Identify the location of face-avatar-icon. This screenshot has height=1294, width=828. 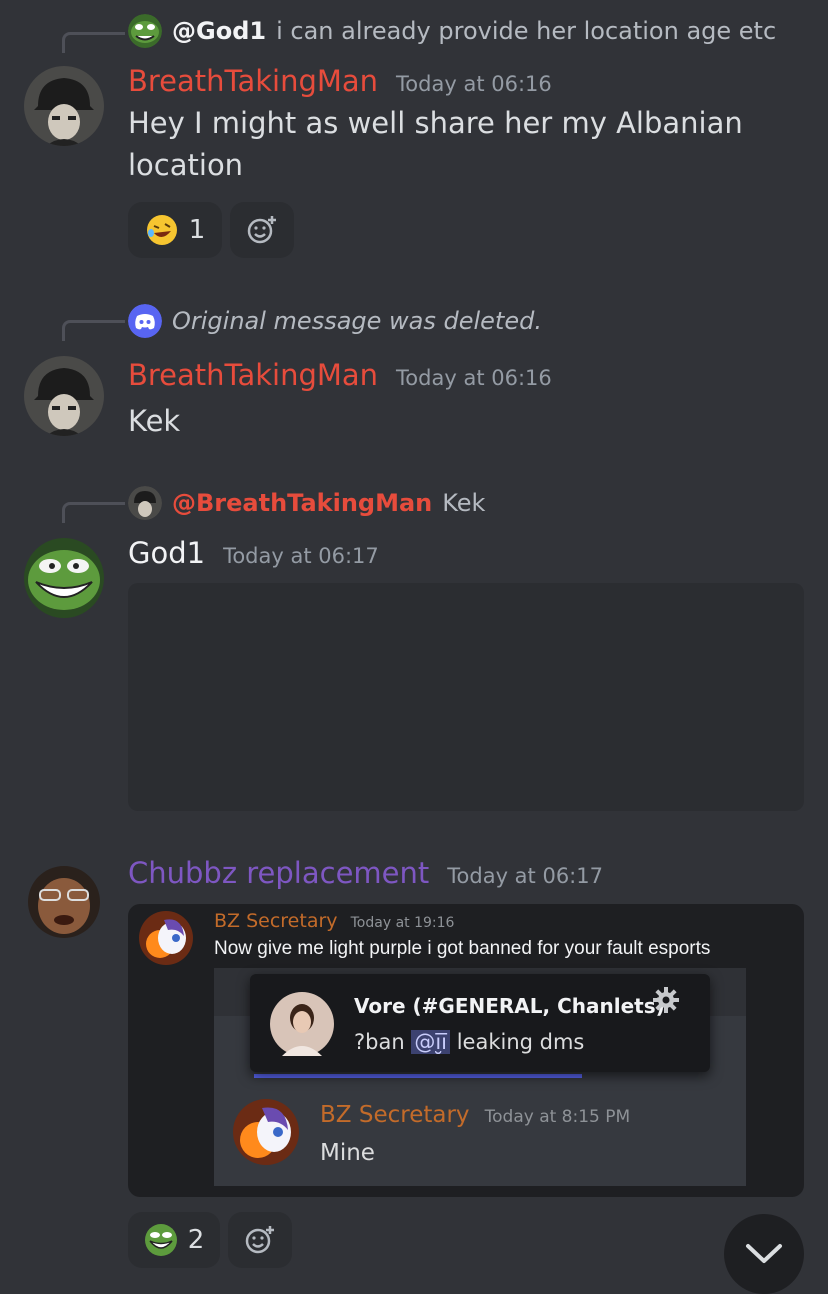
(64, 902).